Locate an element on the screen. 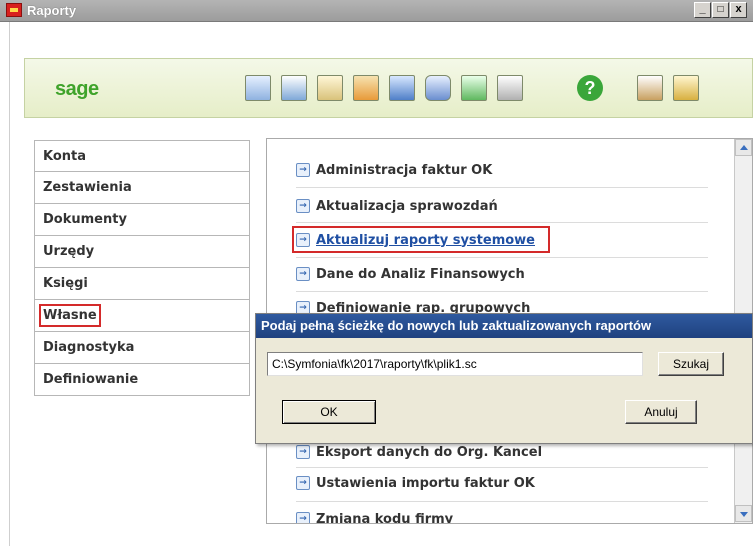 This screenshot has width=753, height=546. nav-item-konta: Konta is located at coordinates (142, 156).